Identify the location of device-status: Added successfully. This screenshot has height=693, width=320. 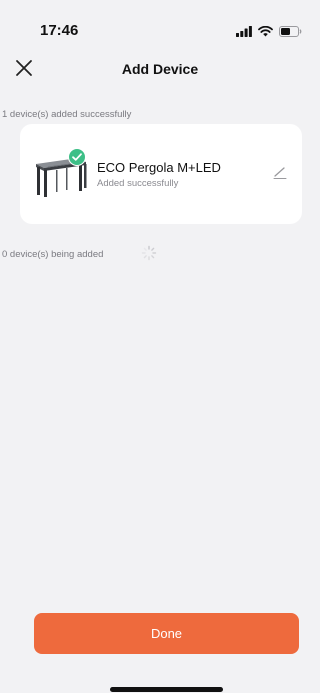
(138, 183).